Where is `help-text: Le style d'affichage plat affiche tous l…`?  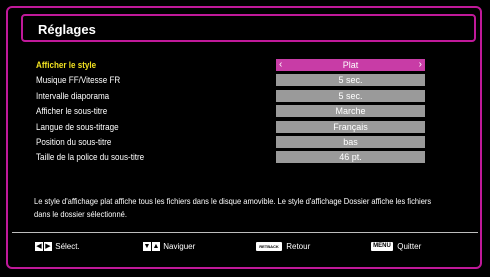
help-text: Le style d'affichage plat affiche tous l… is located at coordinates (233, 208).